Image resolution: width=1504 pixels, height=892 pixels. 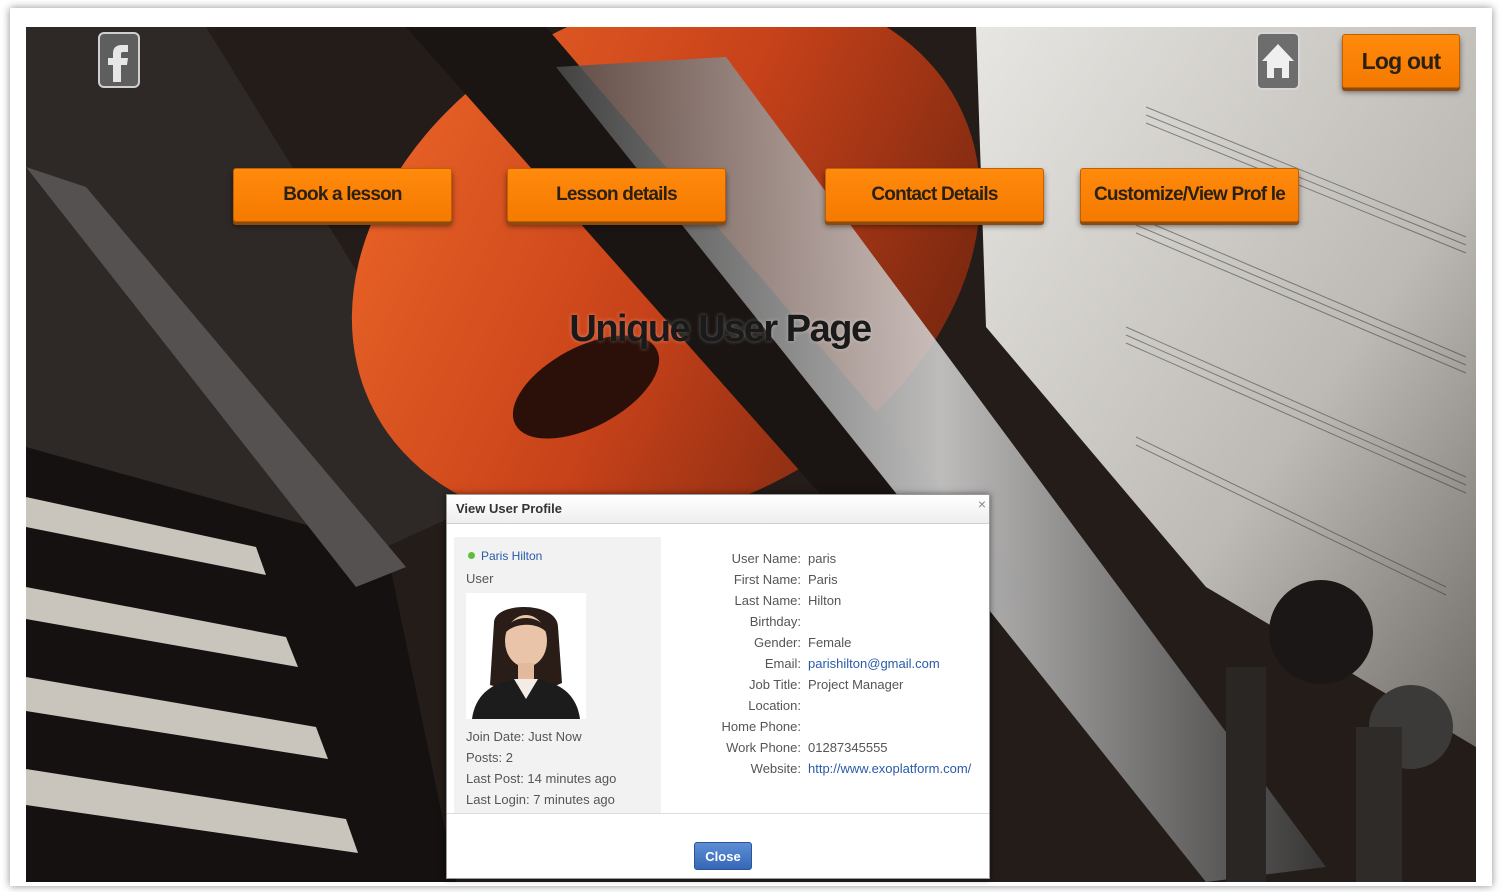 What do you see at coordinates (342, 195) in the screenshot?
I see `nav-book-lesson-button: Book a lesson` at bounding box center [342, 195].